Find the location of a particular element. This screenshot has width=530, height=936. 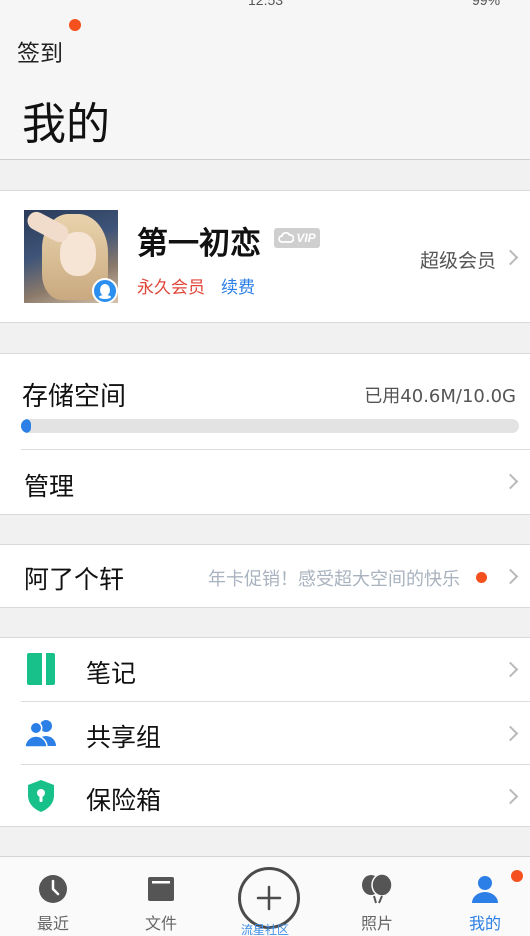

qq-icon is located at coordinates (105, 291).